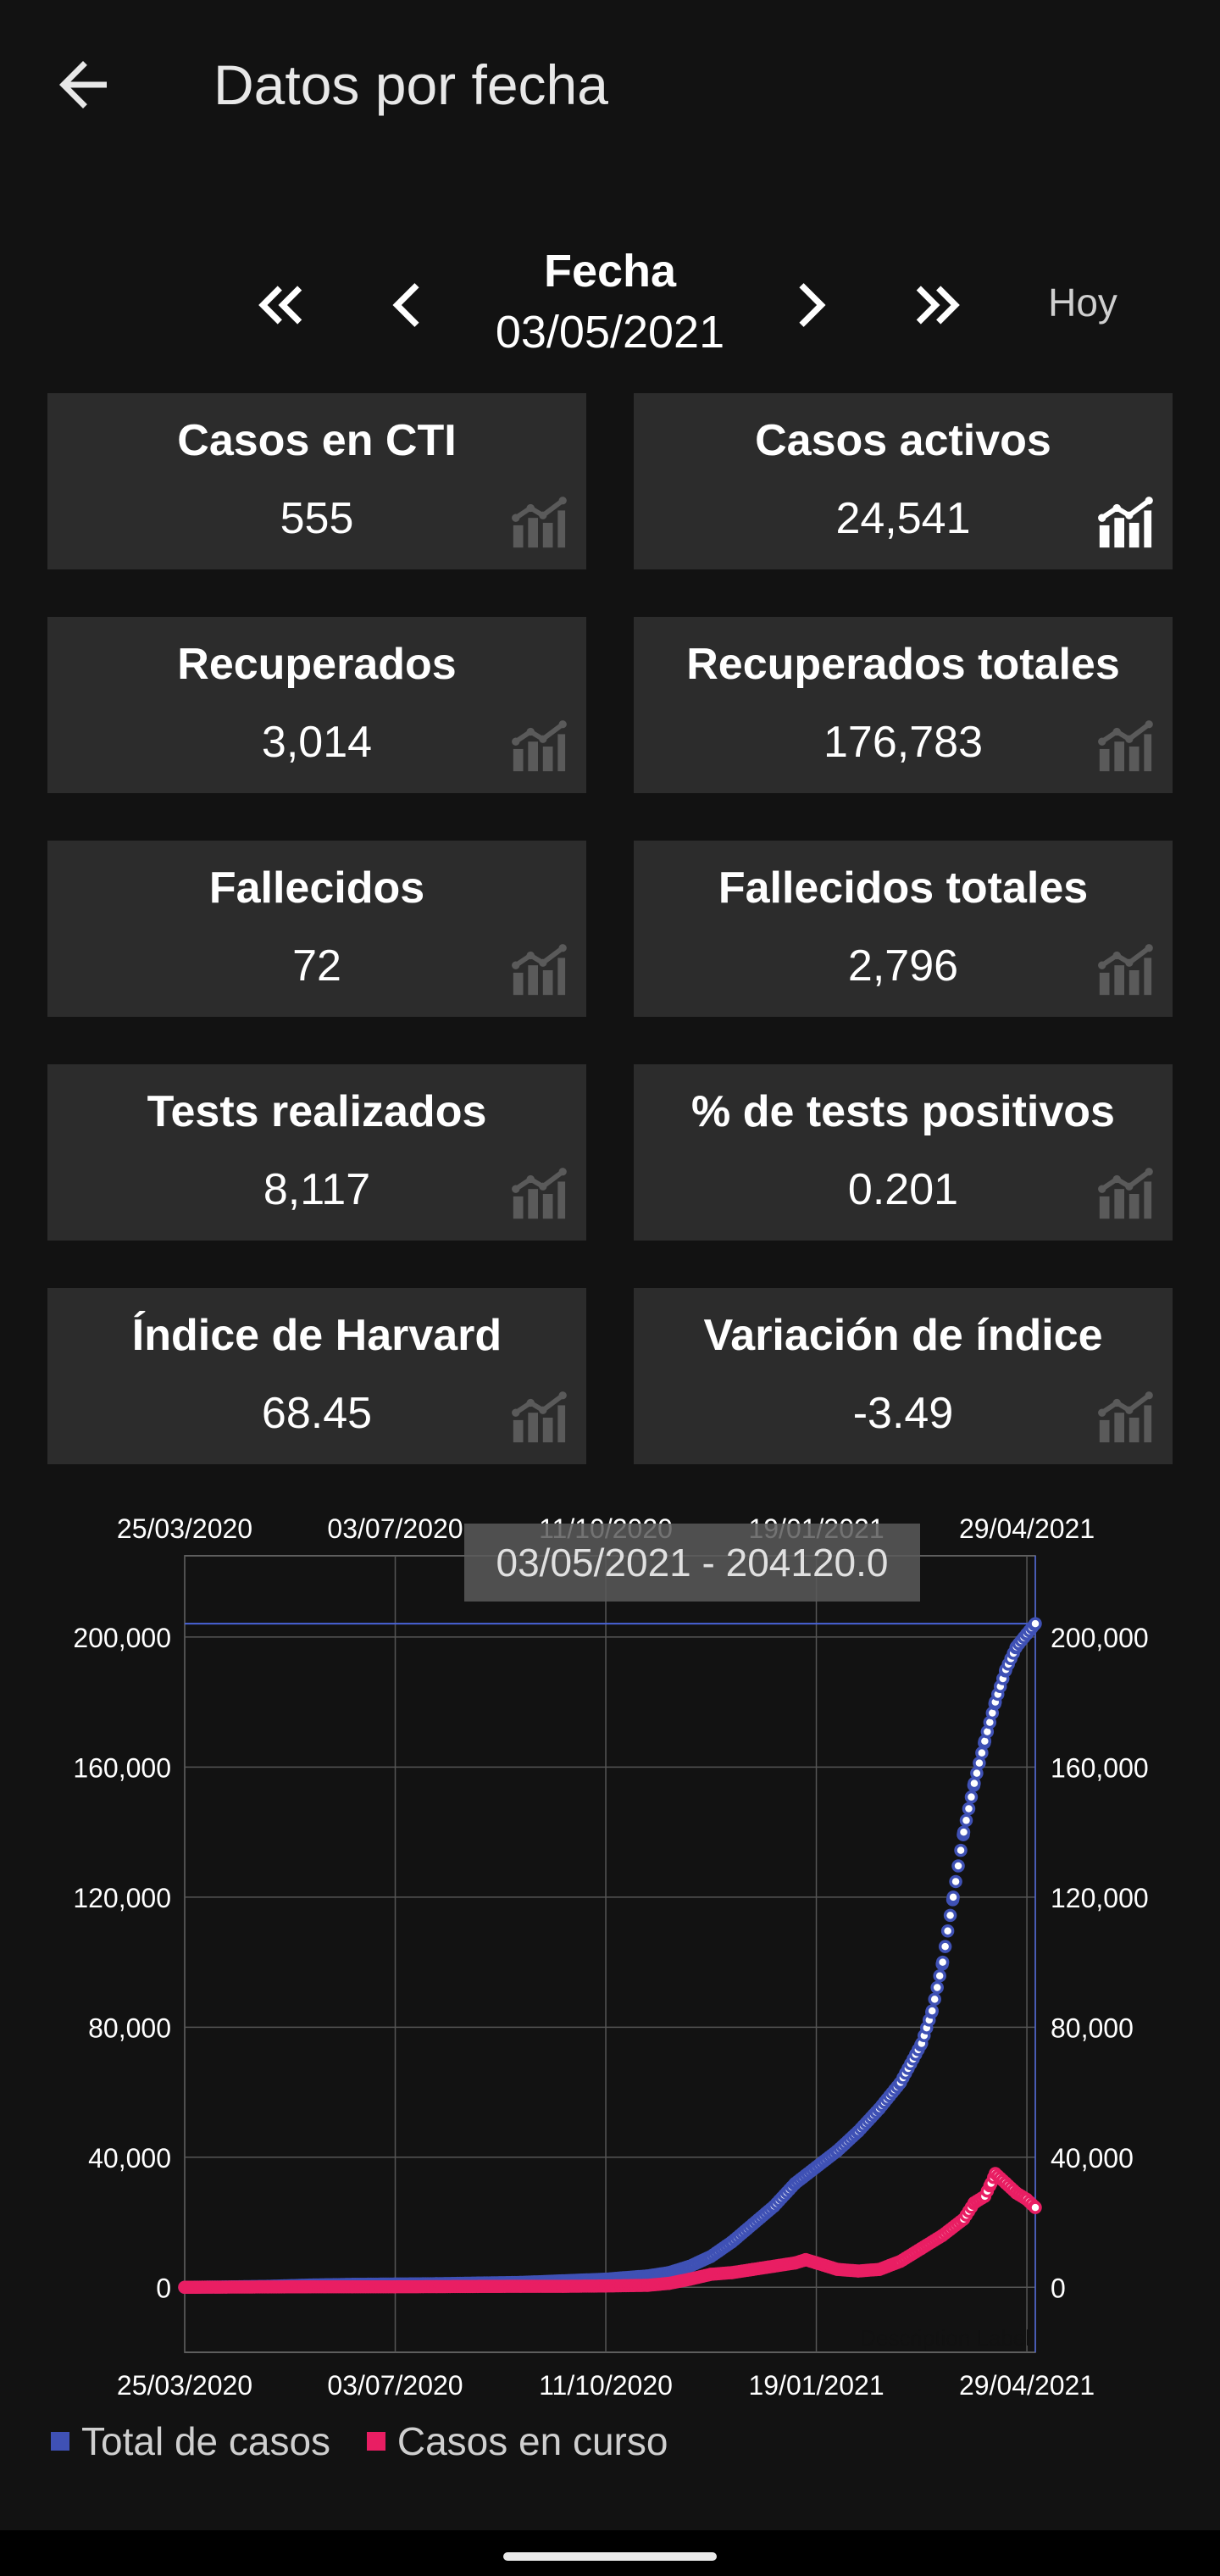 This screenshot has width=1220, height=2576. What do you see at coordinates (1092, 2158) in the screenshot?
I see `y-tick-label-right: 40,000` at bounding box center [1092, 2158].